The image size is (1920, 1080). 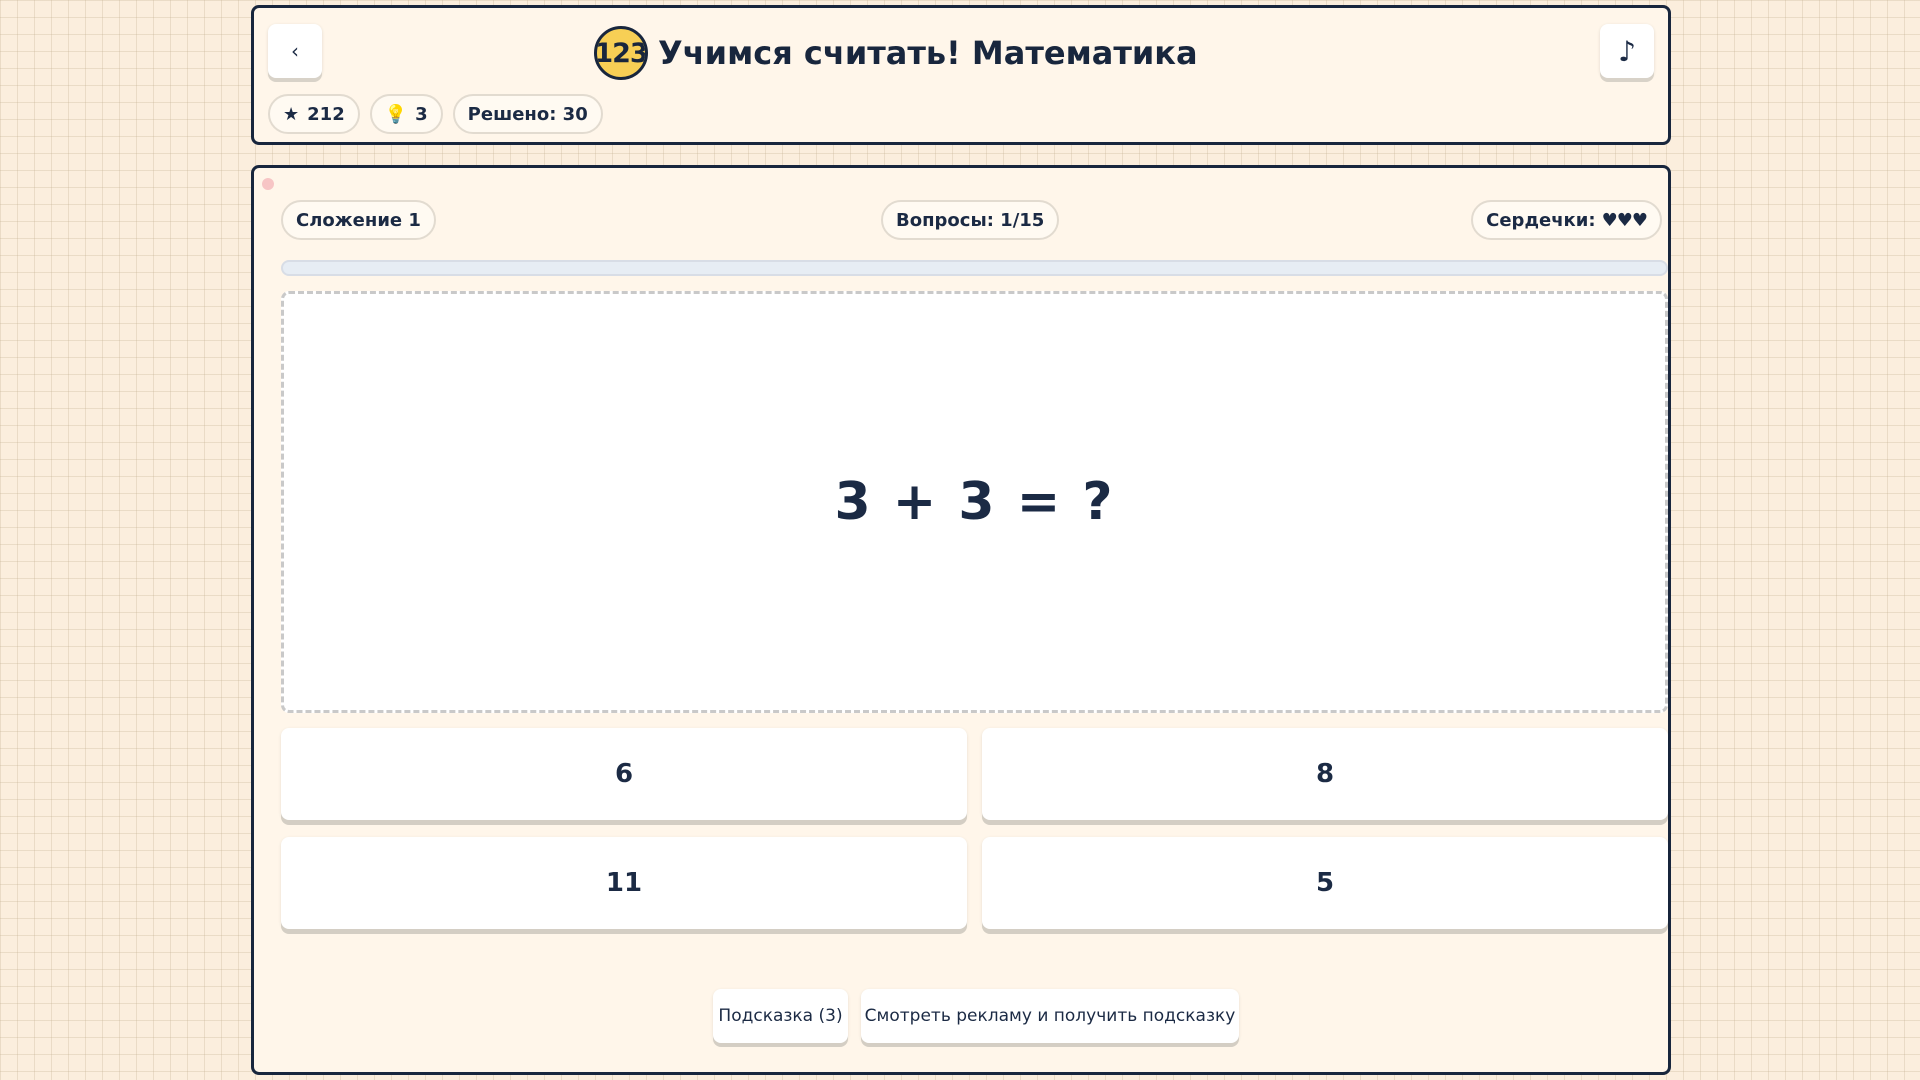 I want to click on heart-icon: ♥♥♥, so click(x=1624, y=220).